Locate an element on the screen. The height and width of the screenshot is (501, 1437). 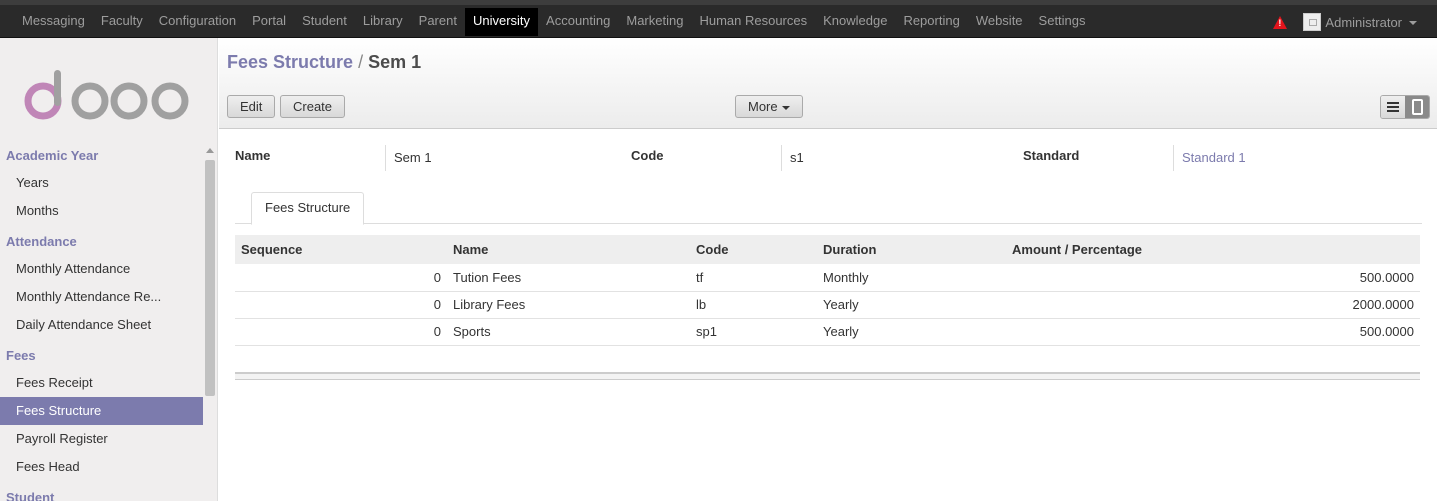
name-label: Name is located at coordinates (253, 155).